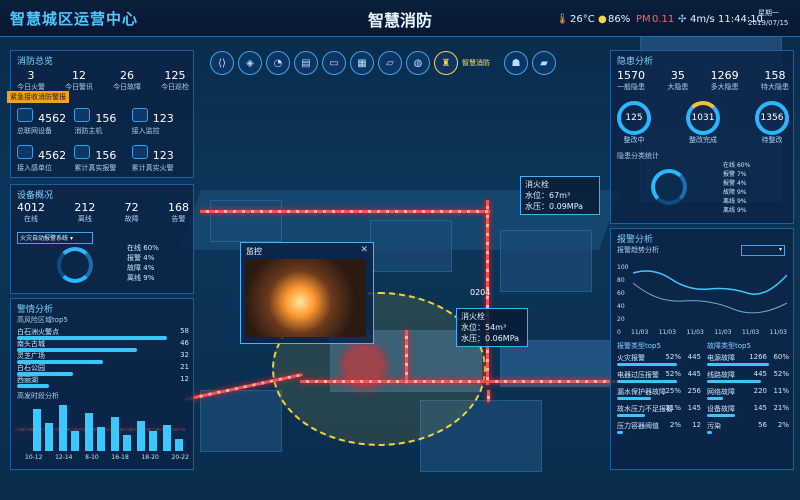 This screenshot has height=500, width=800. What do you see at coordinates (178, 212) in the screenshot?
I see `stat-alarm: 168 告警` at bounding box center [178, 212].